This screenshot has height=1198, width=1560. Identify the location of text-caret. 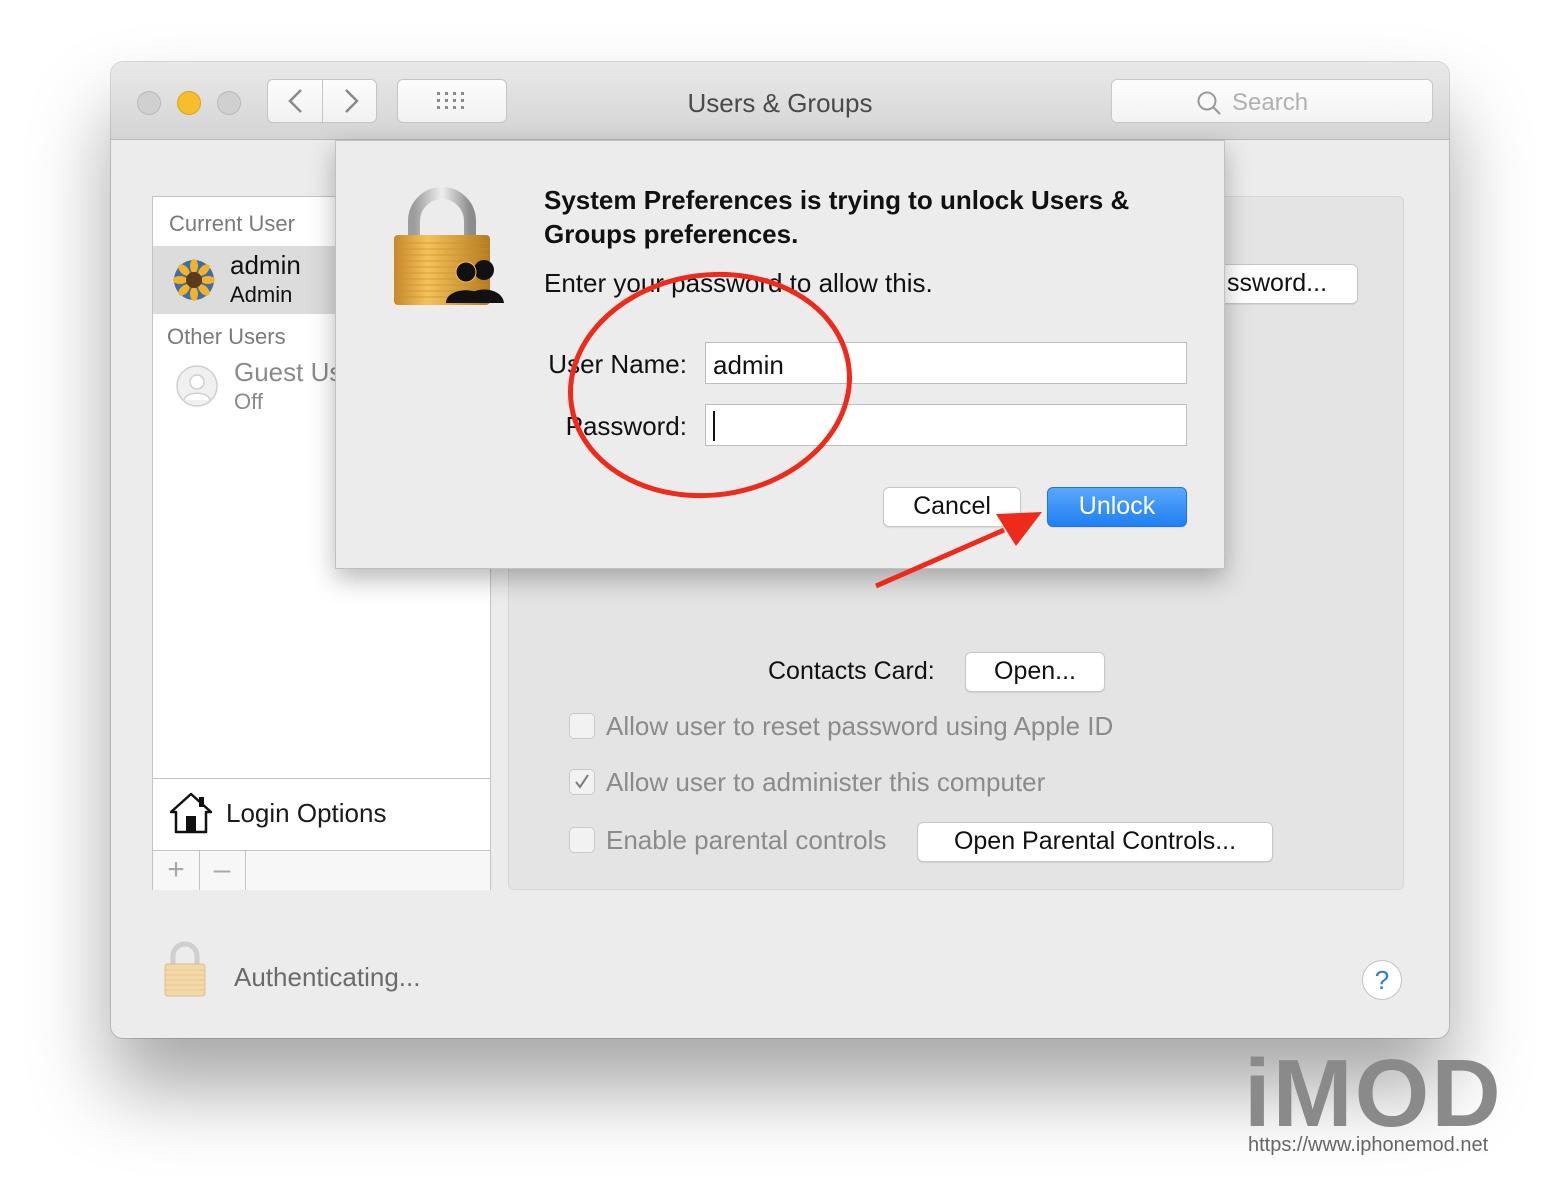
(714, 426).